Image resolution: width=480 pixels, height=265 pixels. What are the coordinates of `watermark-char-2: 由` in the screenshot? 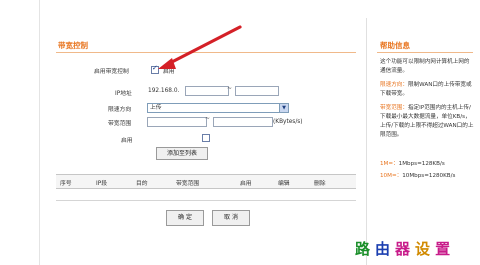 It's located at (385, 249).